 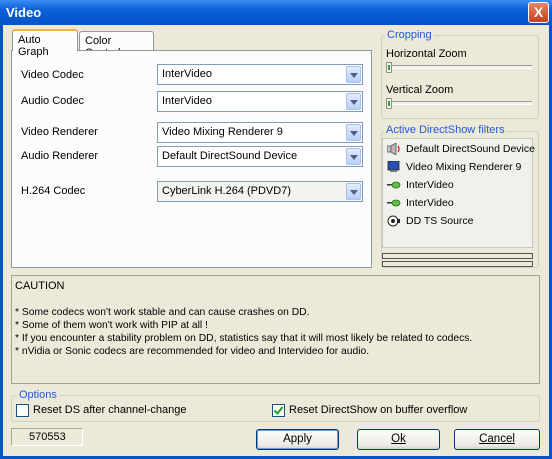 I want to click on h264-codec-select: CyberLink H.264 (PDVD7), so click(x=260, y=191).